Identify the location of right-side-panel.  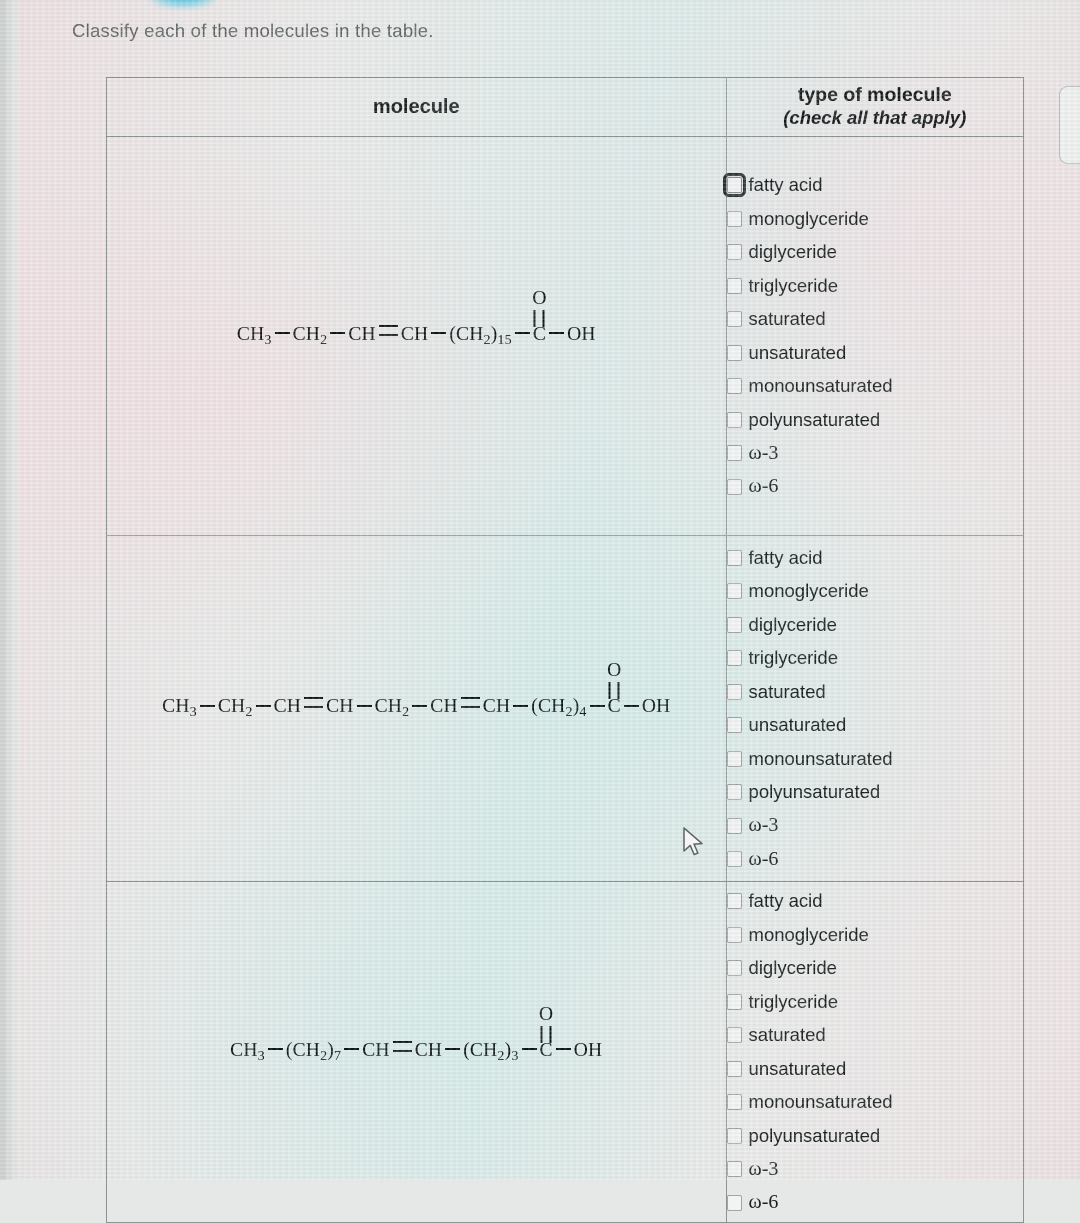
(1069, 125).